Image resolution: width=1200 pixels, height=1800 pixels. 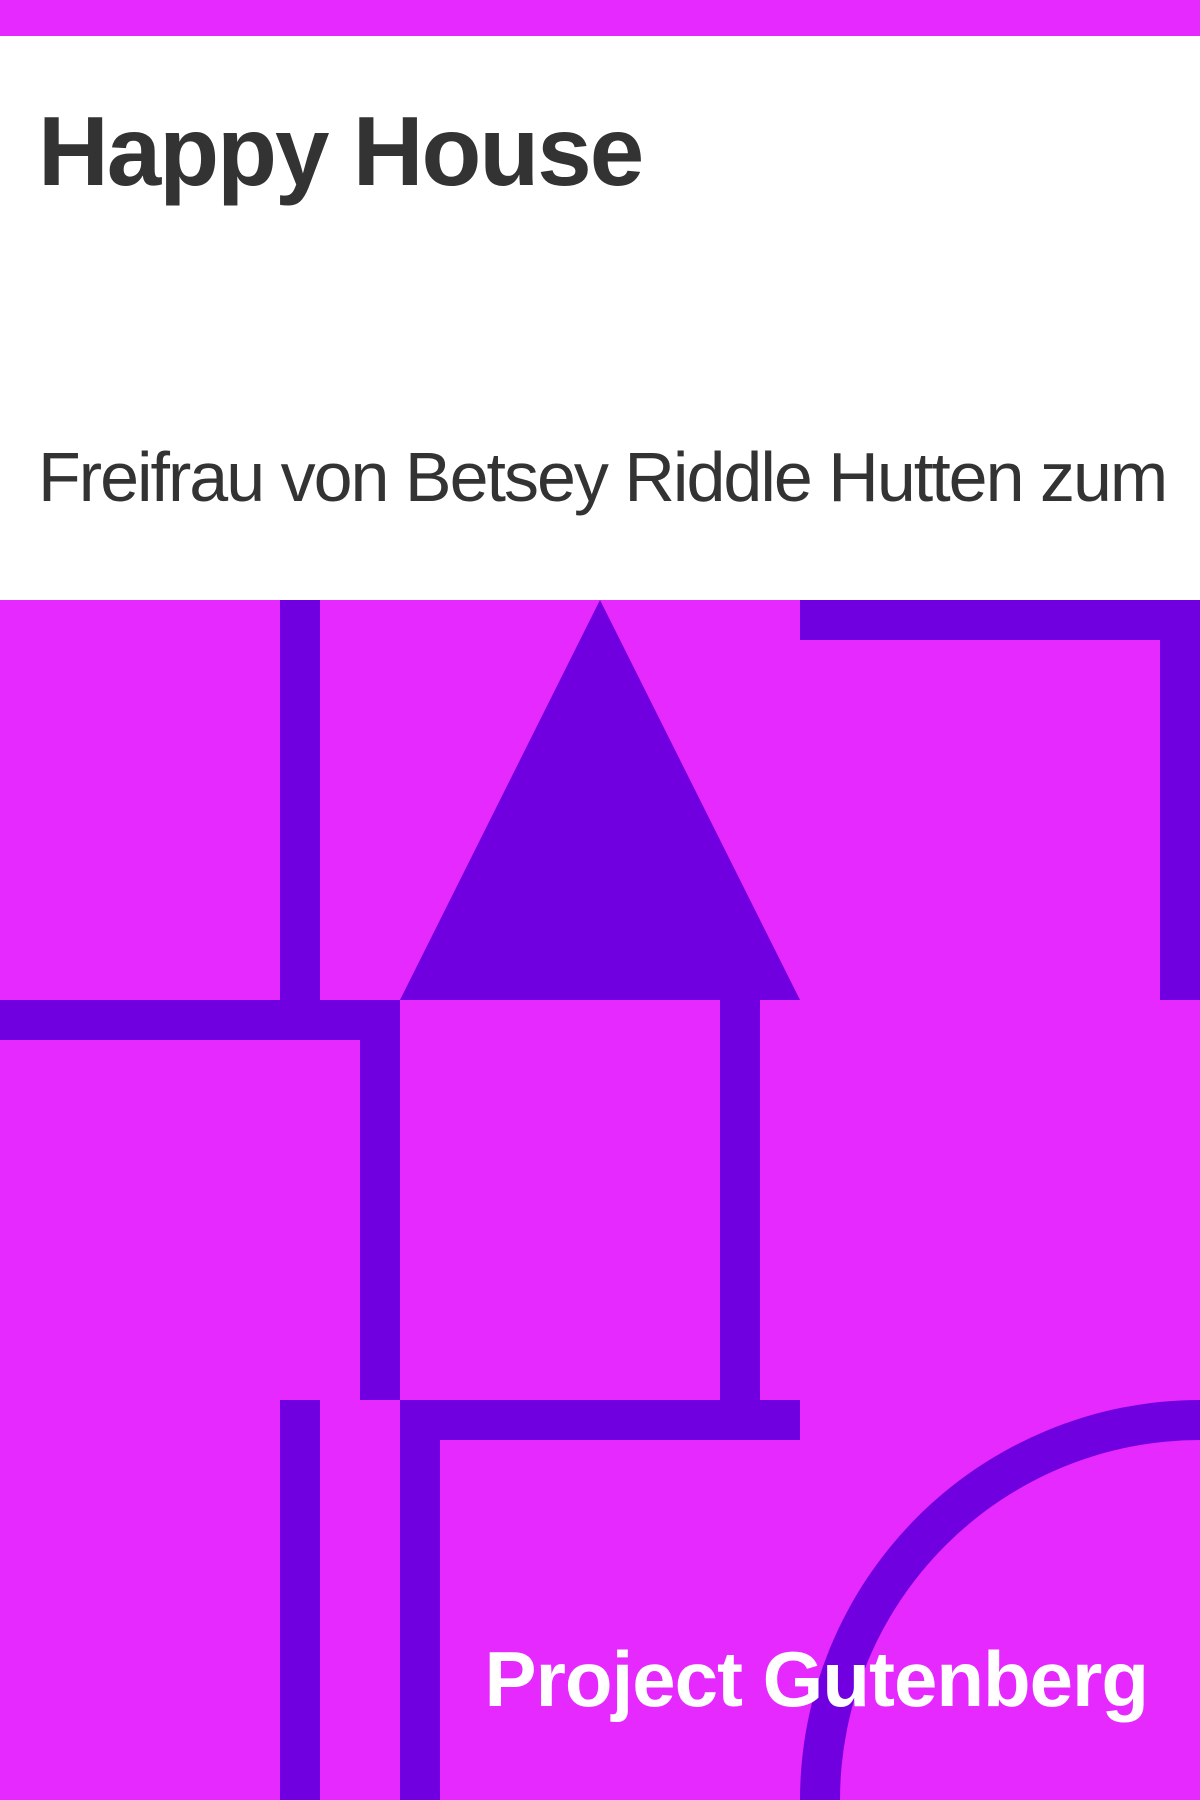 I want to click on vertical-bar-mid-left, so click(x=380, y=1200).